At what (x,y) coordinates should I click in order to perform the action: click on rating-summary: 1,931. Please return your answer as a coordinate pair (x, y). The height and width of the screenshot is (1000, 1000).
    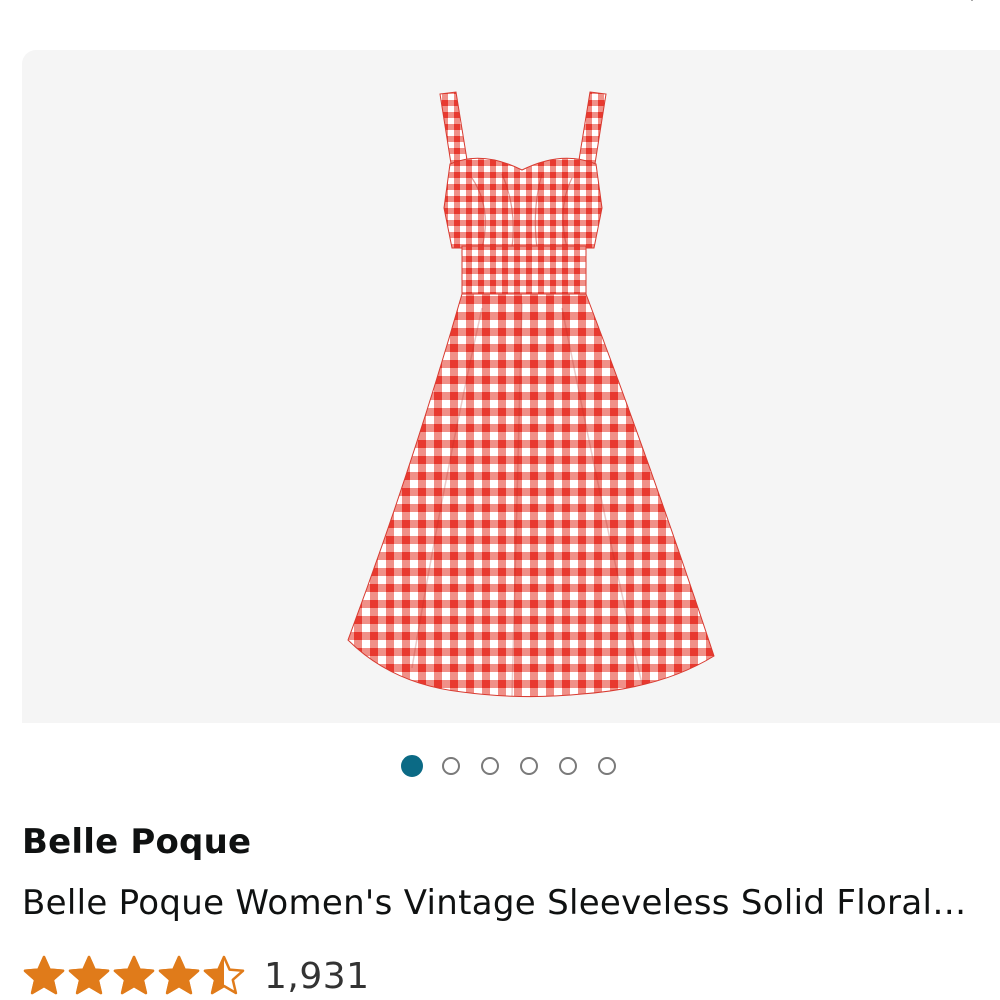
    Looking at the image, I should click on (196, 976).